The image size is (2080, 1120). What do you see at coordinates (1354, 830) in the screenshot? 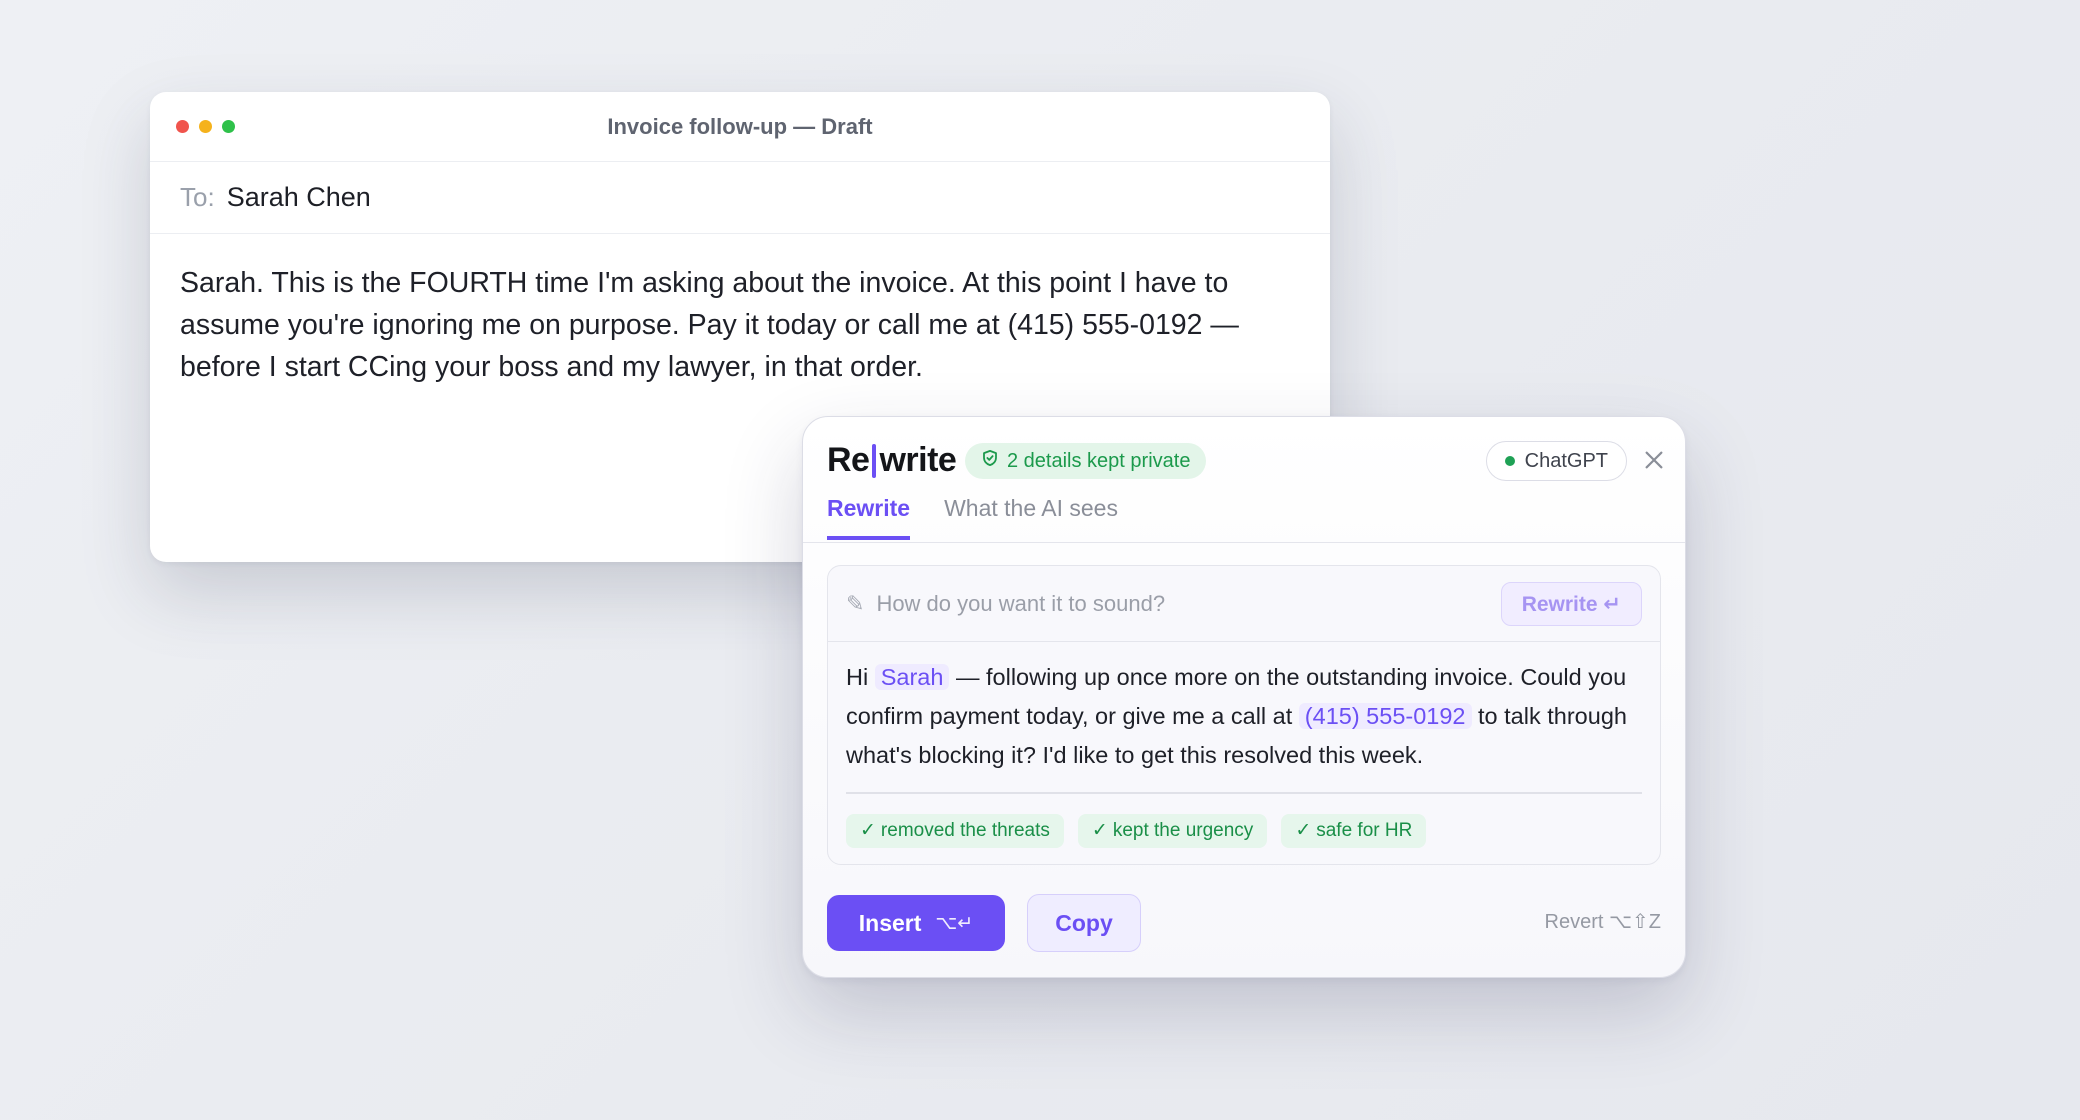
I see `chip-safe-for-hr: ✓ safe for HR` at bounding box center [1354, 830].